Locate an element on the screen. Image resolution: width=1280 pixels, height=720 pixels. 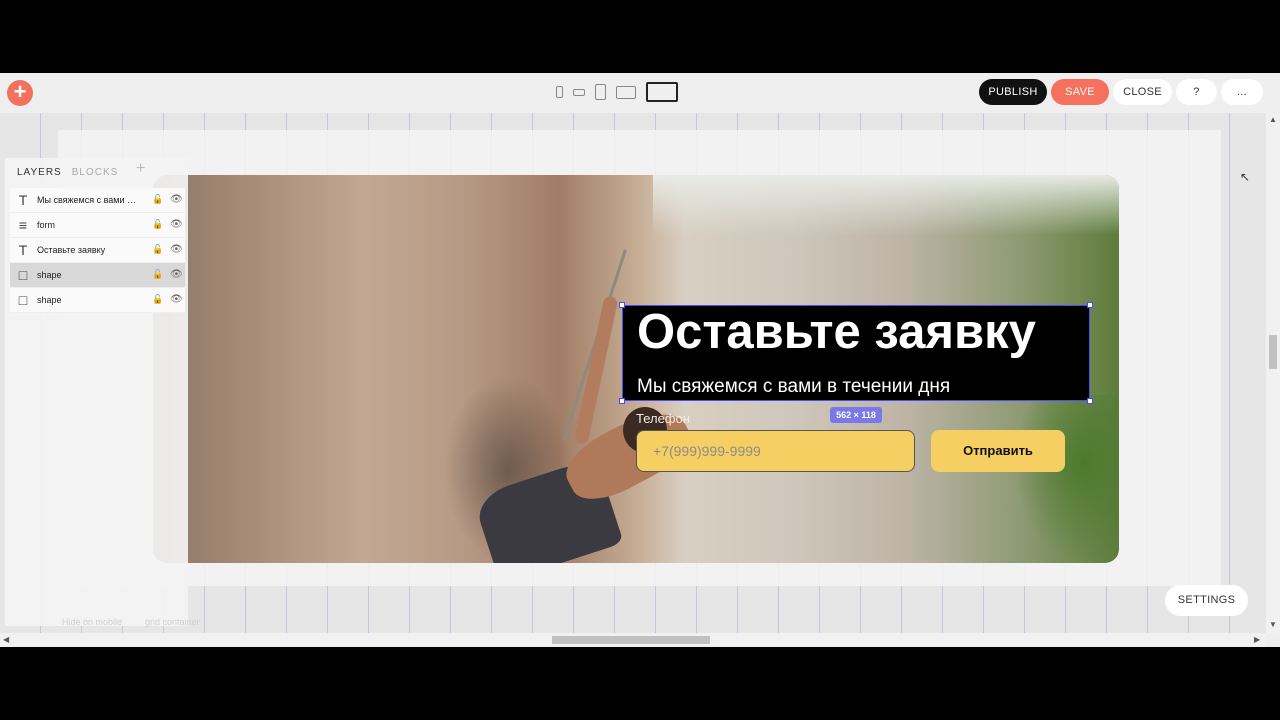
layer-item: T Мы свяжемся с вами в... 🔓 👁 is located at coordinates (97, 200).